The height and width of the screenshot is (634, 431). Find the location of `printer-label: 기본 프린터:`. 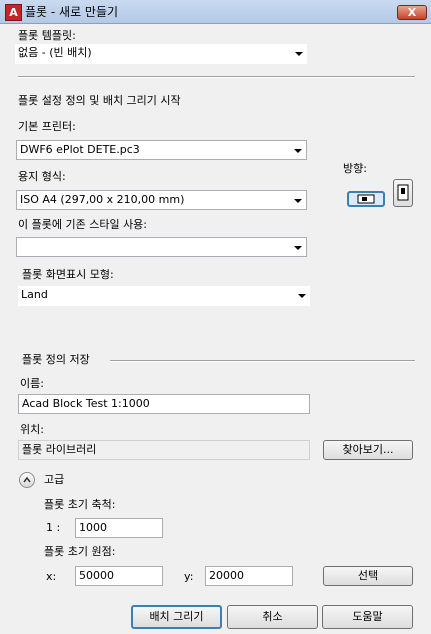

printer-label: 기본 프린터: is located at coordinates (47, 126).